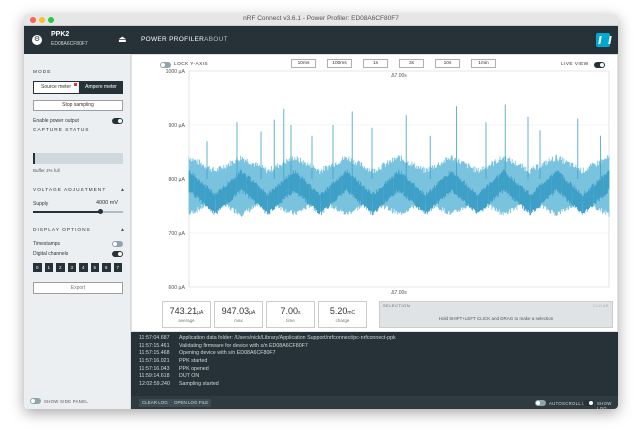 This screenshot has width=640, height=439. I want to click on supply-value: 4000 mV, so click(107, 203).